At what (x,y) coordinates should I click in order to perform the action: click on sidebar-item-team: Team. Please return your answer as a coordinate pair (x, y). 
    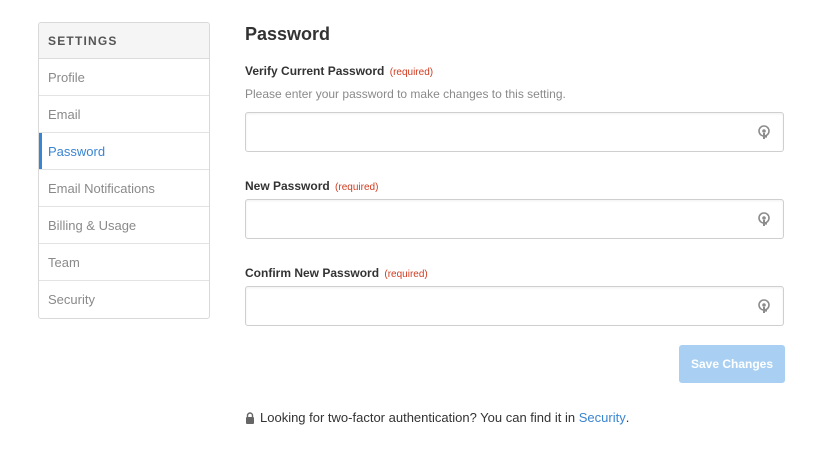
    Looking at the image, I should click on (124, 262).